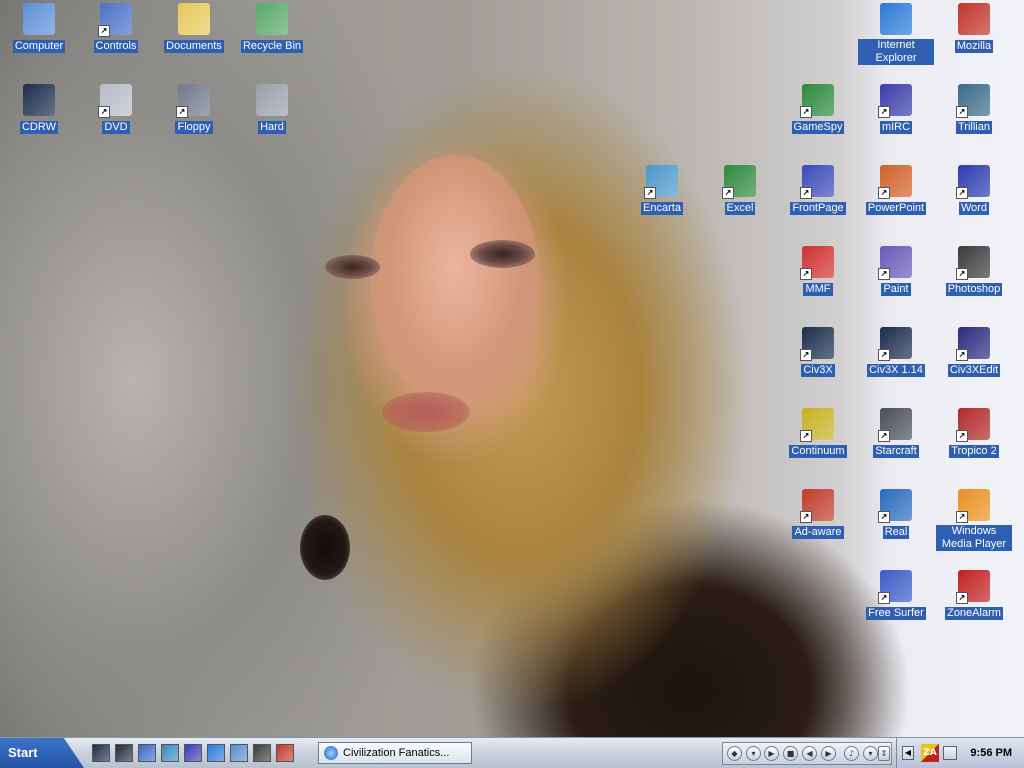  Describe the element at coordinates (771, 753) in the screenshot. I see `play-icon: ▶` at that location.